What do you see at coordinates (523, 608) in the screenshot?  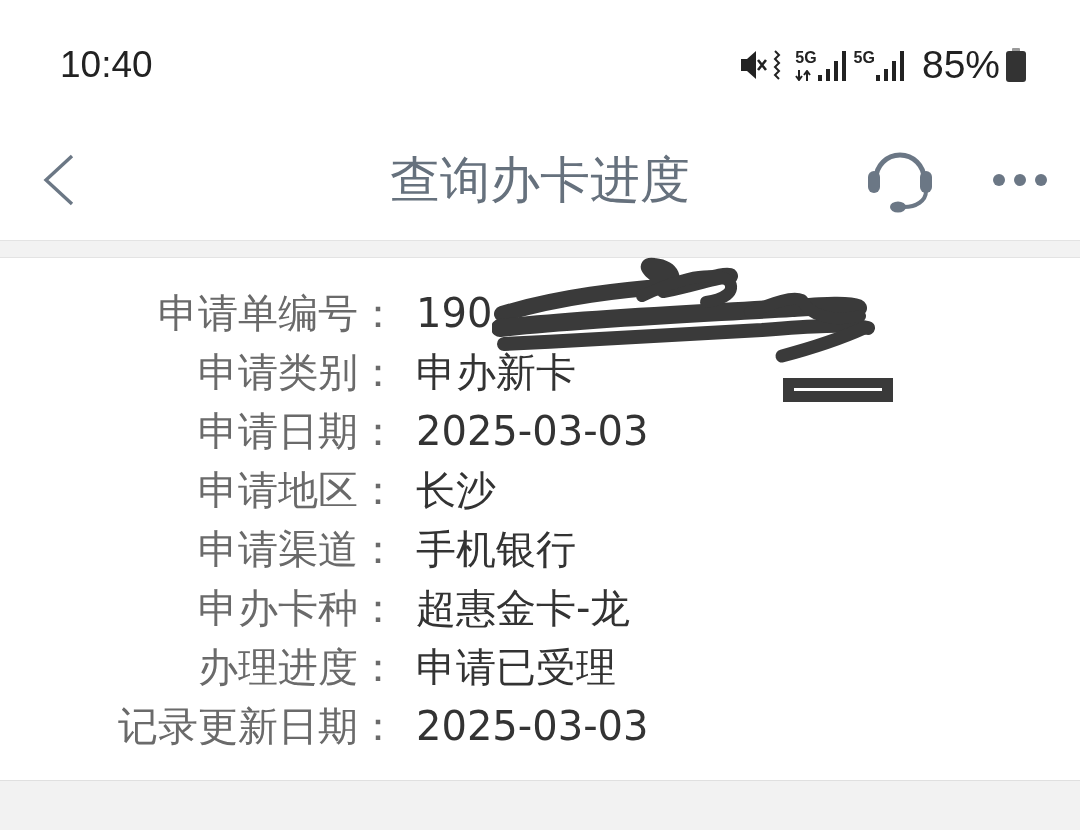 I see `field-value: 超惠金卡-龙` at bounding box center [523, 608].